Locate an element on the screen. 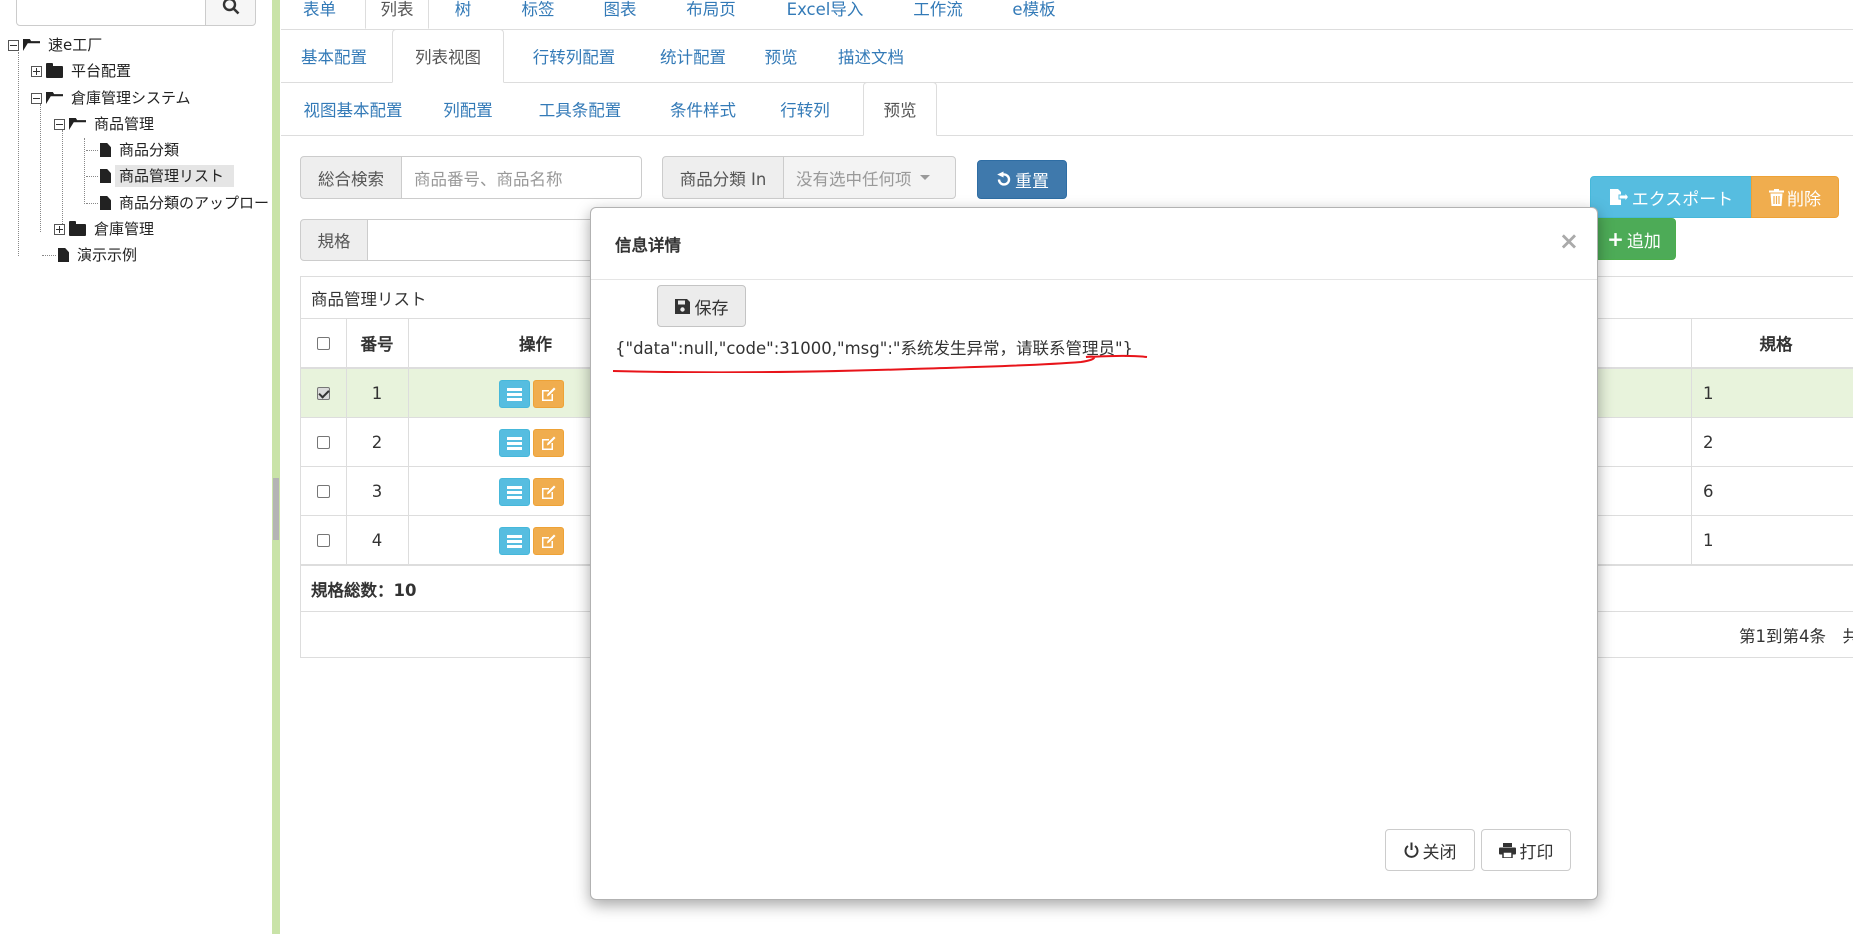  tree-node-product-mgmt: 商品管理 is located at coordinates (106, 124).